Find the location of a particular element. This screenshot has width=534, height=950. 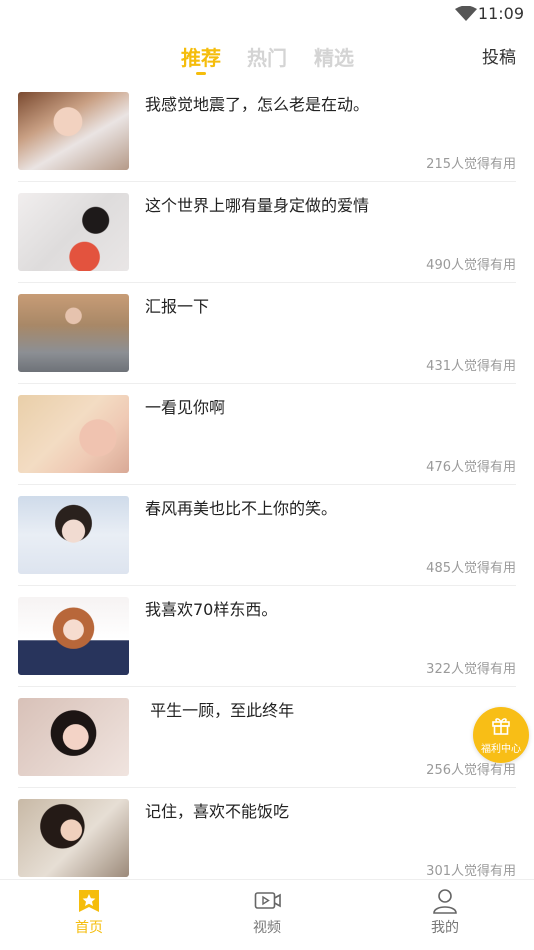

welfare-center-button: 福利中心 is located at coordinates (501, 735).